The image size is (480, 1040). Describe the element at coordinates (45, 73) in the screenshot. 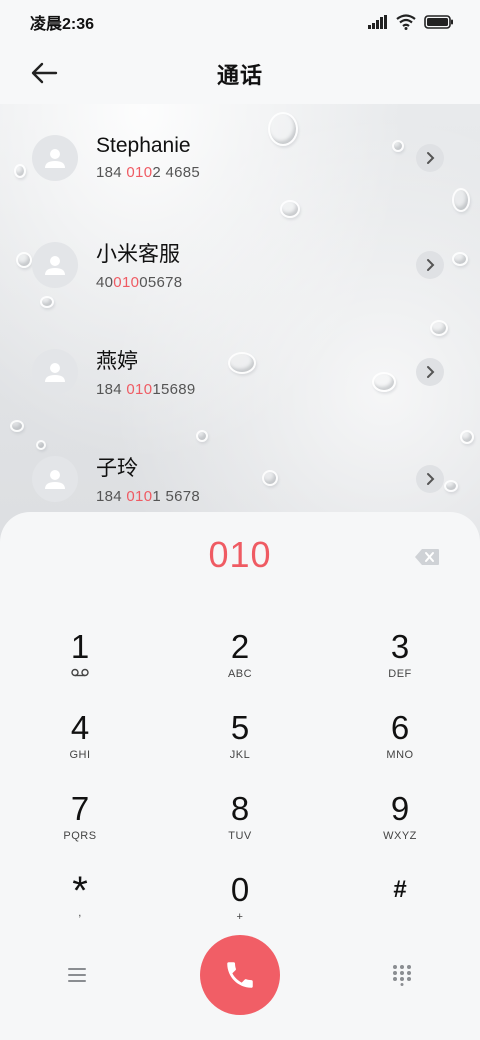

I see `back-arrow-icon` at that location.